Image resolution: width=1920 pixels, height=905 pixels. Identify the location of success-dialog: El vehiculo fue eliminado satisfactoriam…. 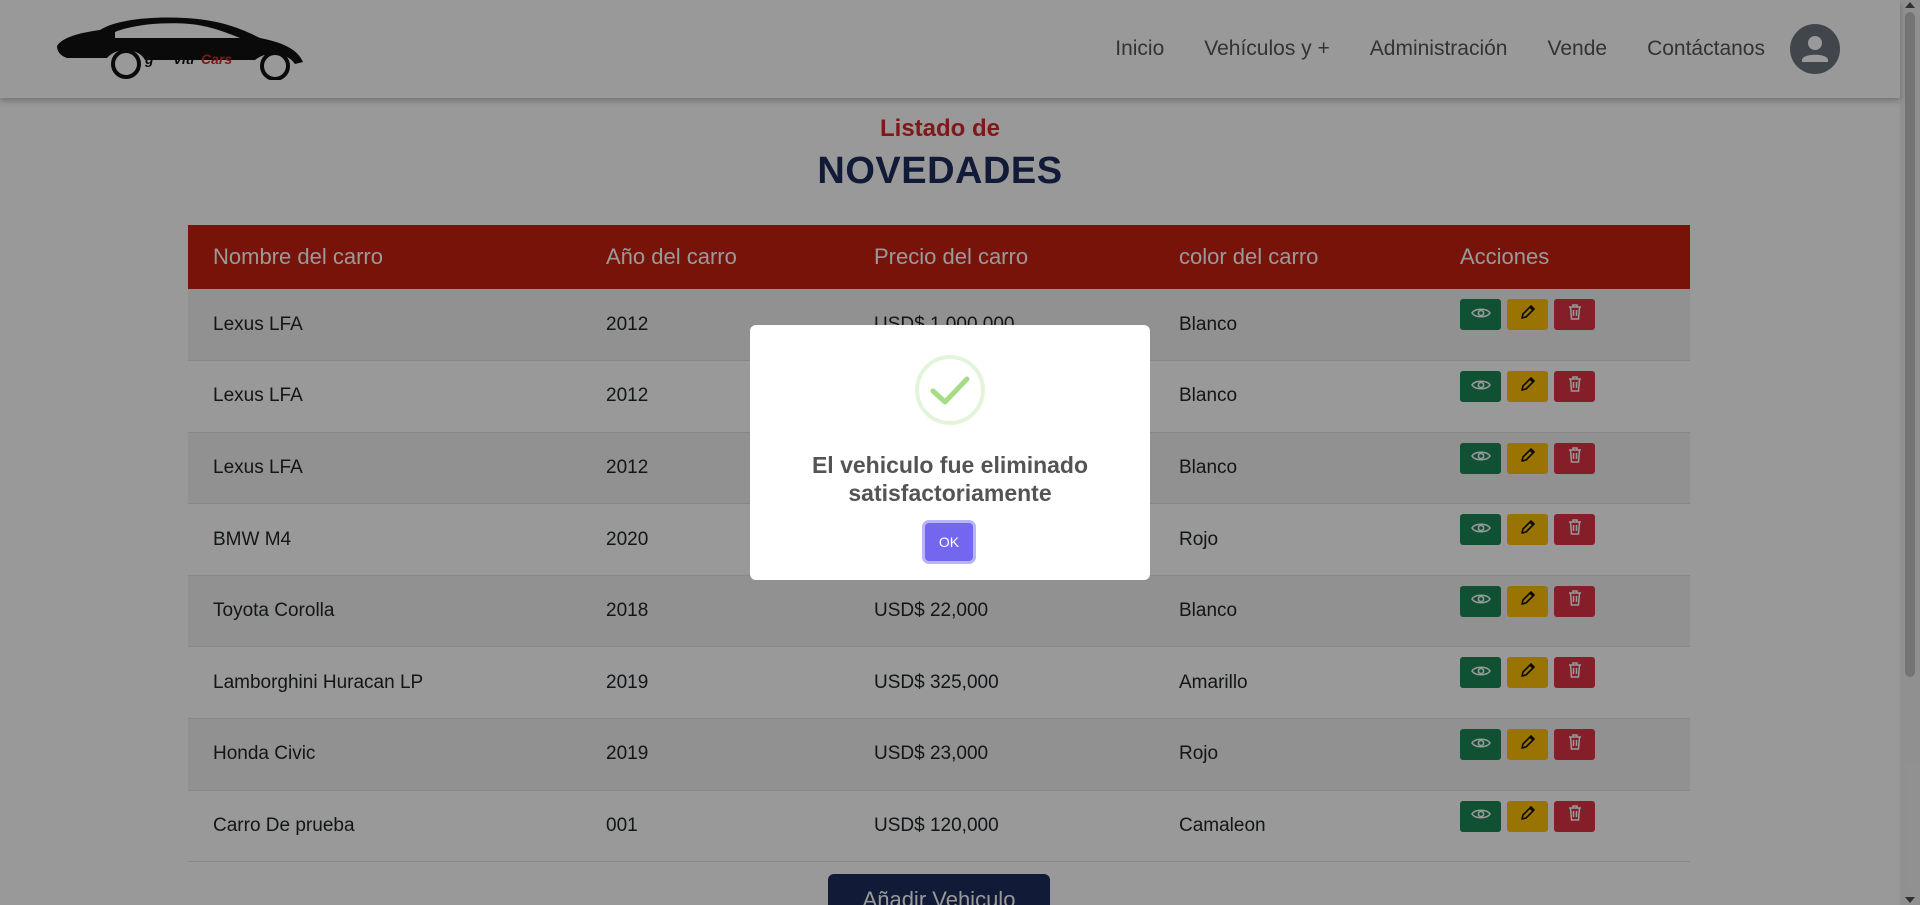
(950, 452).